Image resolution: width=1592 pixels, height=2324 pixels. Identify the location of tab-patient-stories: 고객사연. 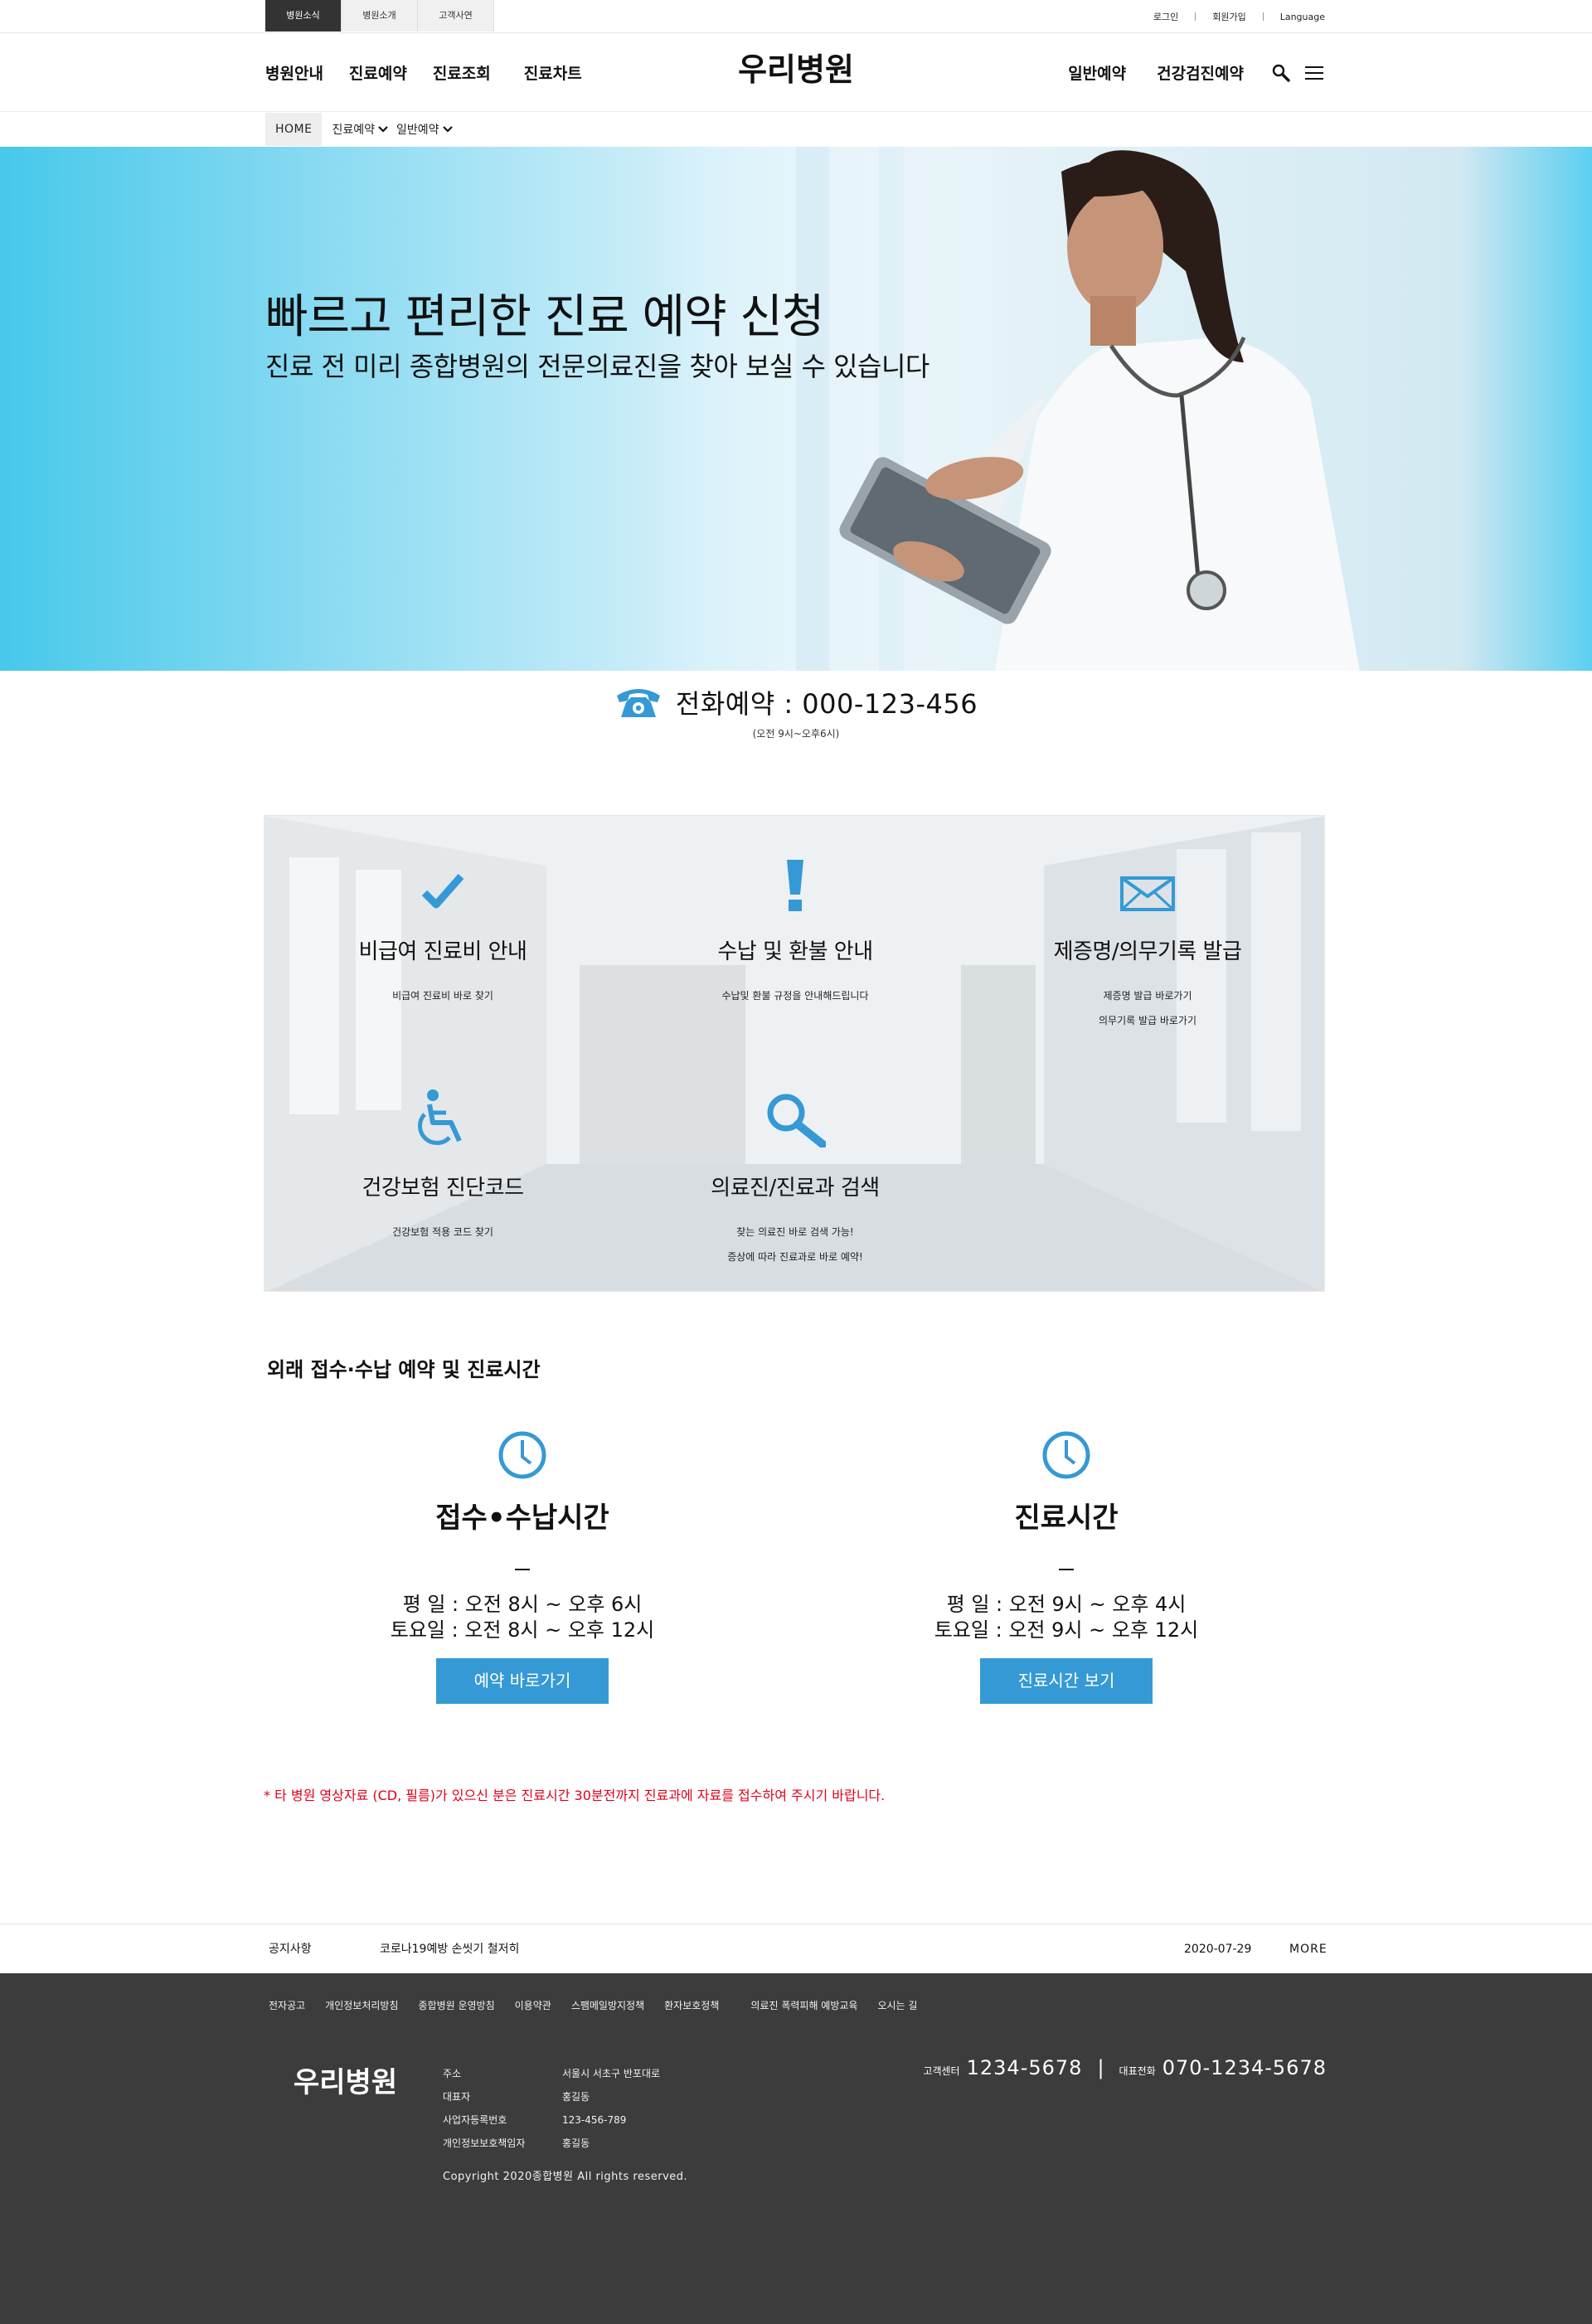
(456, 16).